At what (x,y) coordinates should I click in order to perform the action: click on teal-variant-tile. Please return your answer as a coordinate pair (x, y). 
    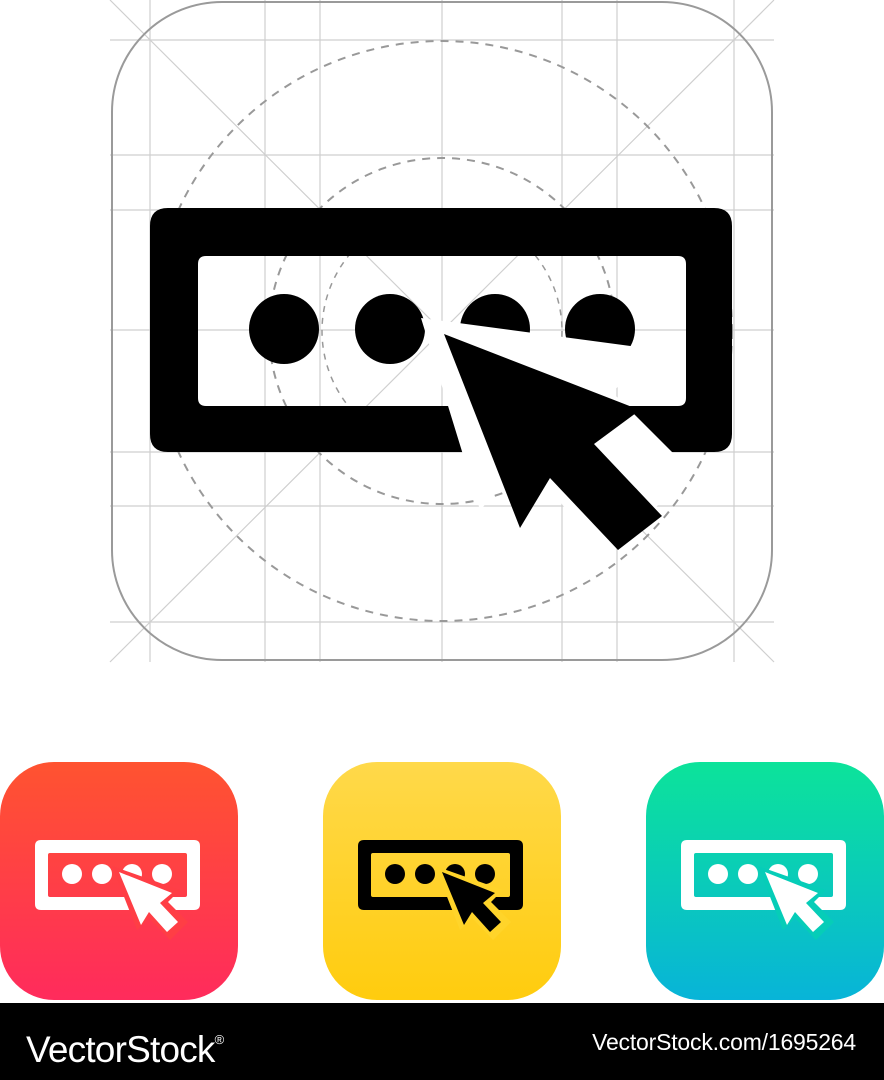
    Looking at the image, I should click on (765, 881).